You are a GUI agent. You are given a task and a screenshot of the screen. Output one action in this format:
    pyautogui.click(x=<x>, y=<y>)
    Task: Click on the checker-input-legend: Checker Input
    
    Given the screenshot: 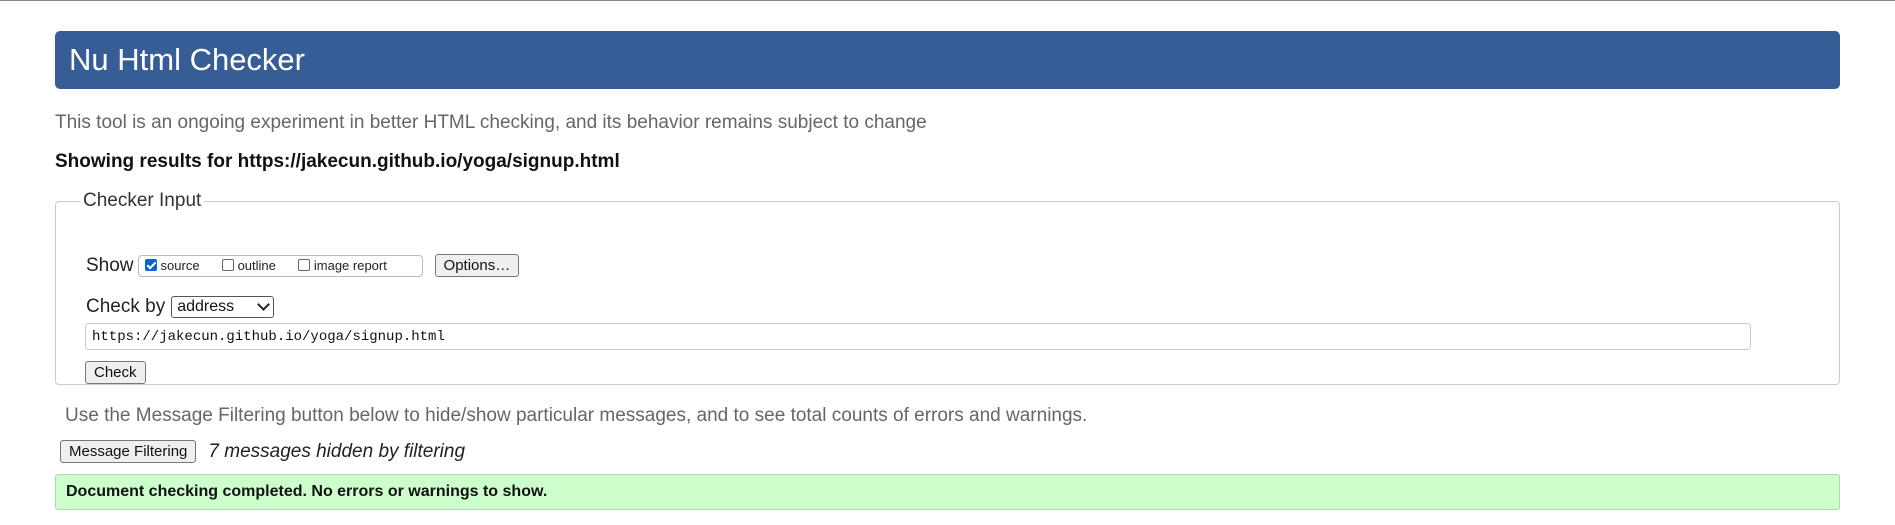 What is the action you would take?
    pyautogui.click(x=142, y=200)
    